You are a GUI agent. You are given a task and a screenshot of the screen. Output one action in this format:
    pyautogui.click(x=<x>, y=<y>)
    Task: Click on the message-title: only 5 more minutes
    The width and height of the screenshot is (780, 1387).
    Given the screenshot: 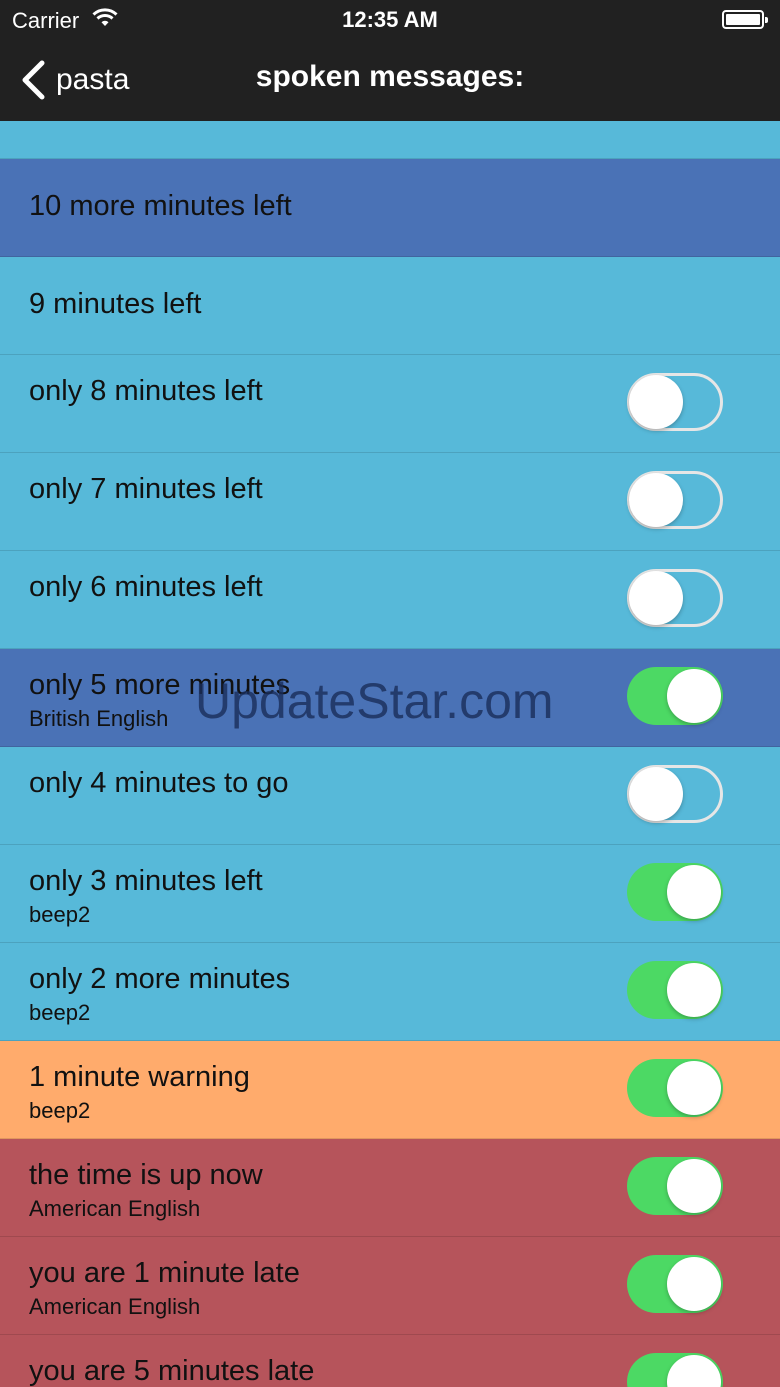 What is the action you would take?
    pyautogui.click(x=160, y=685)
    